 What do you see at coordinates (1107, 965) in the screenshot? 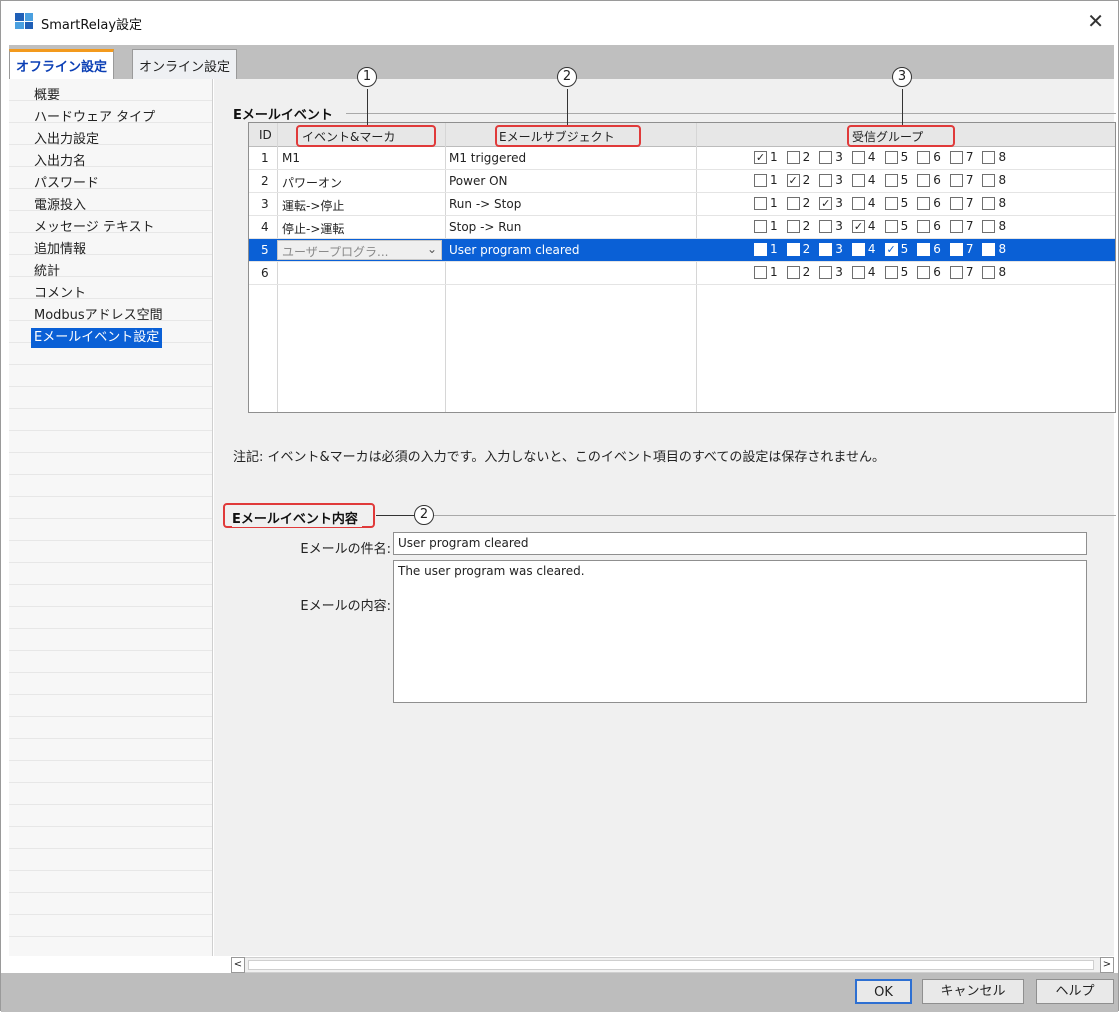
I see `scroll-right-arrow-icon: >` at bounding box center [1107, 965].